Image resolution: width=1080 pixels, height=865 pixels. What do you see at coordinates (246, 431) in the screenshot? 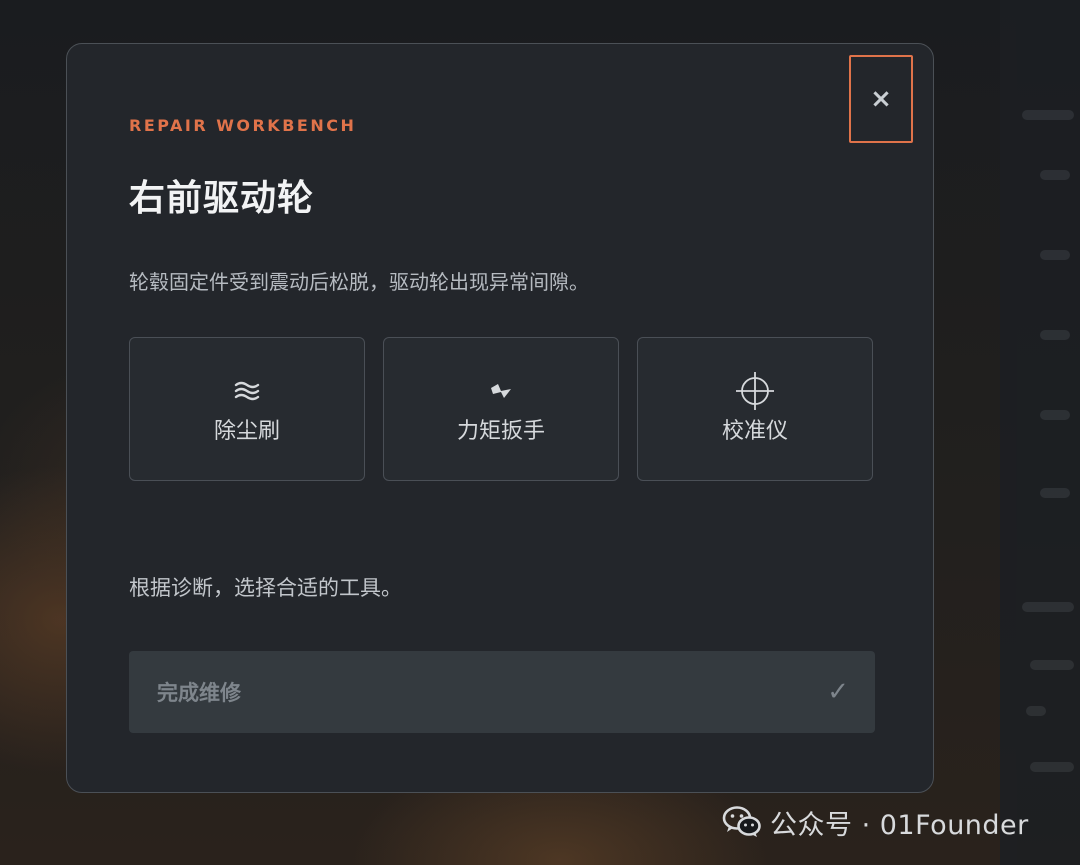
I see `tool-label: 除尘刷` at bounding box center [246, 431].